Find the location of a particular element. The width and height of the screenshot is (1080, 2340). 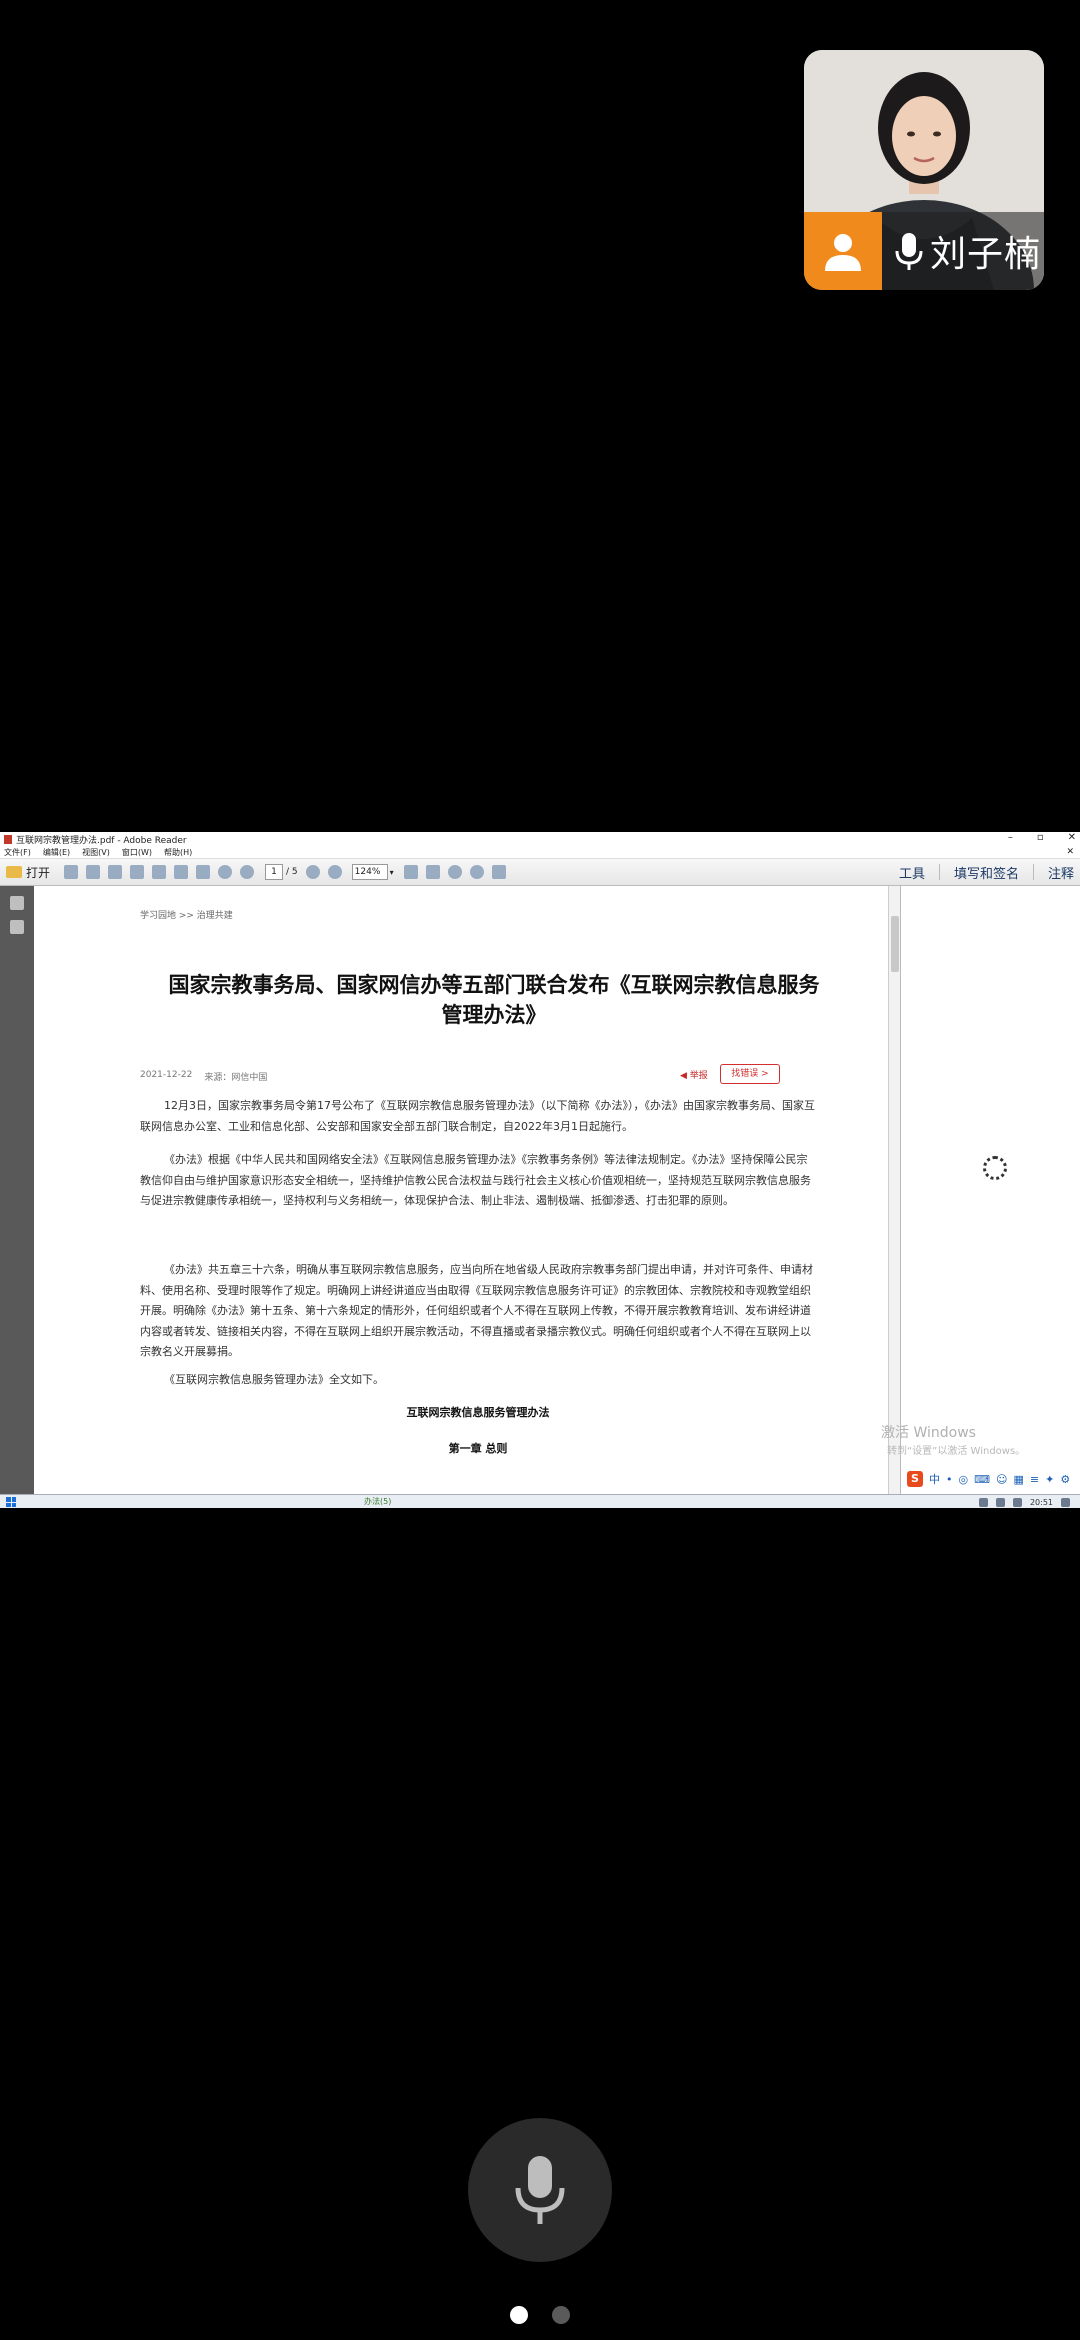

window-controls: – ▫ ✕ is located at coordinates (1042, 837).